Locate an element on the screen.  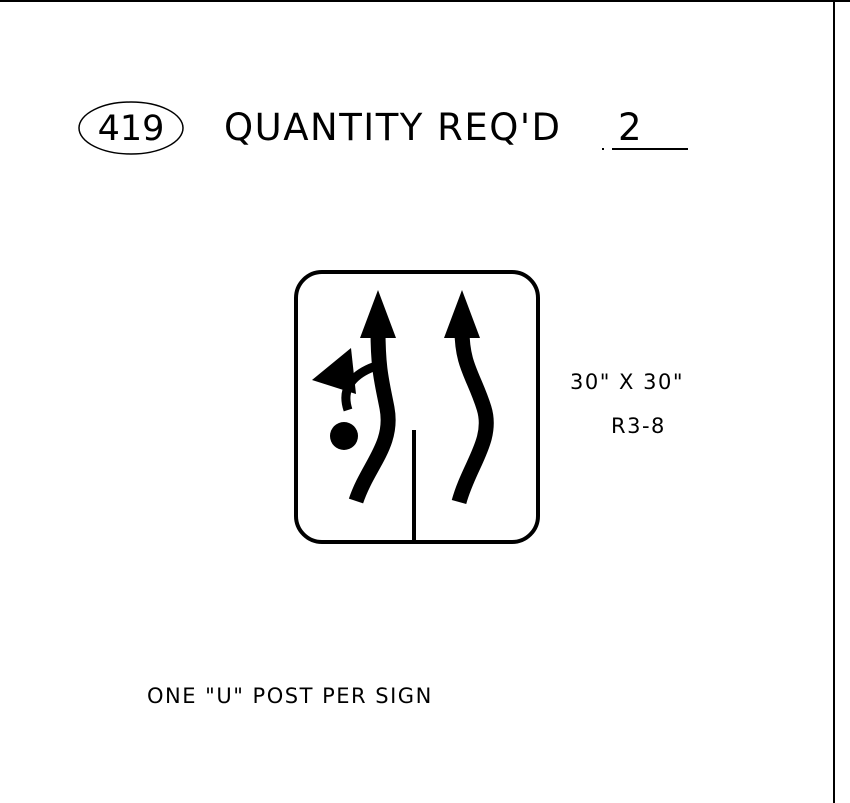
quantity-underline is located at coordinates (650, 149).